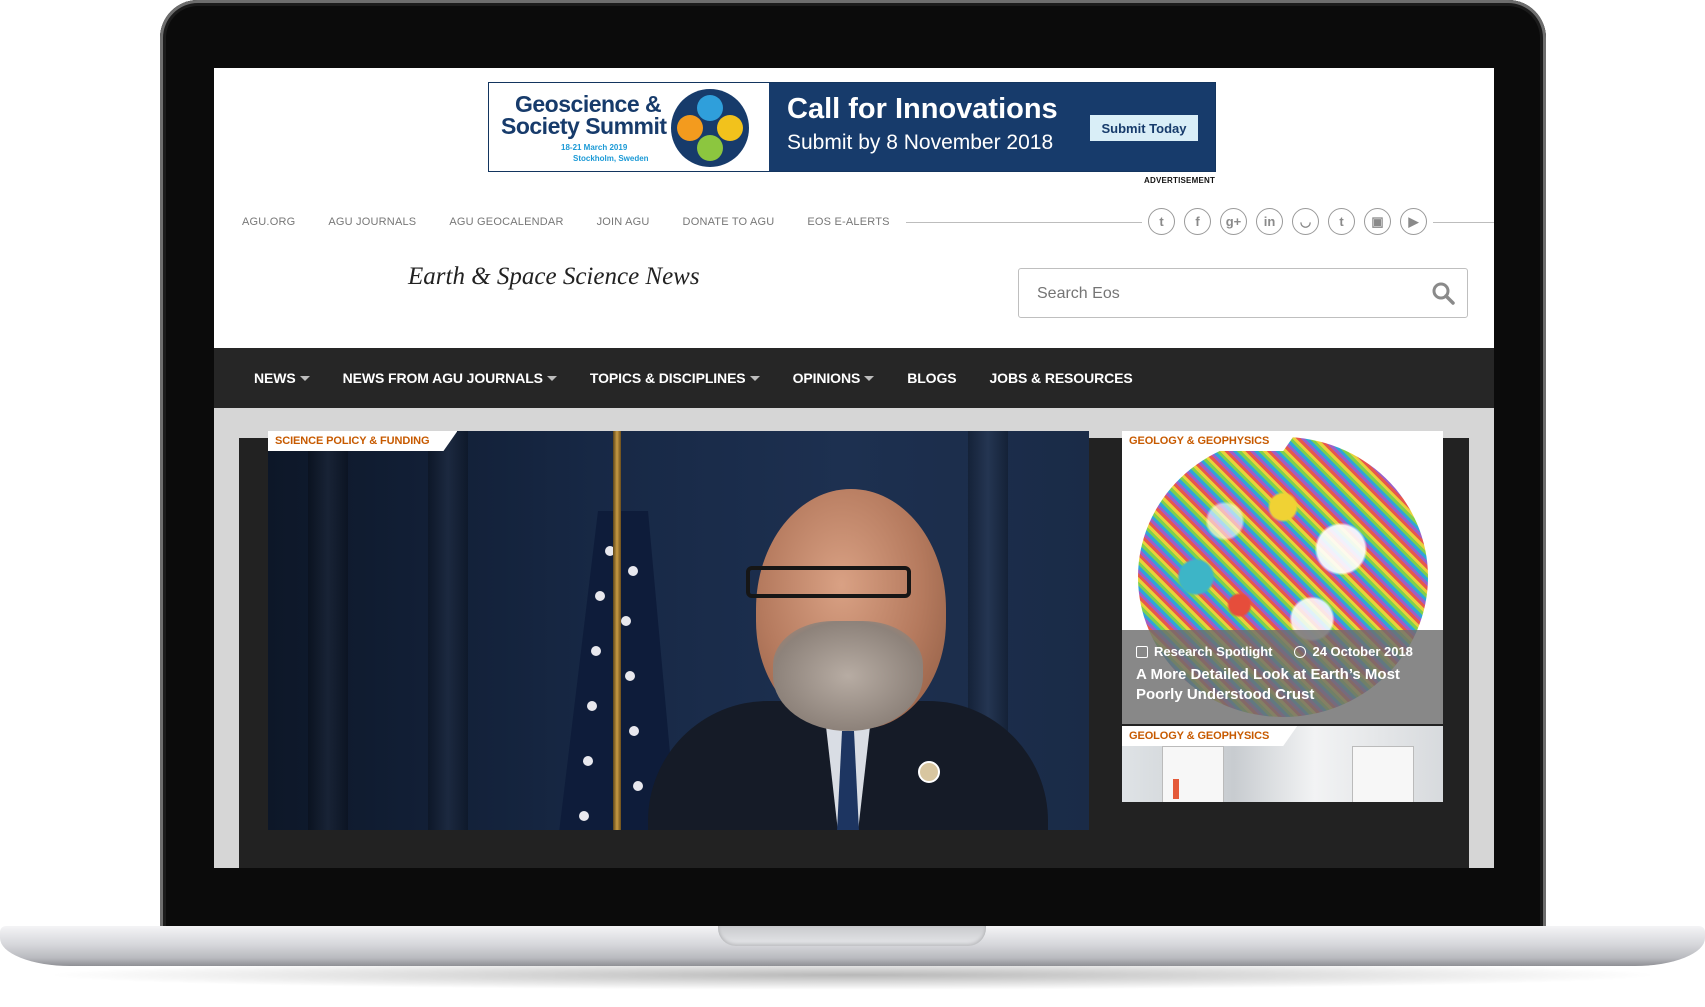  I want to click on nav-journals-label: NEWS FROM AGU JOURNALS, so click(442, 378).